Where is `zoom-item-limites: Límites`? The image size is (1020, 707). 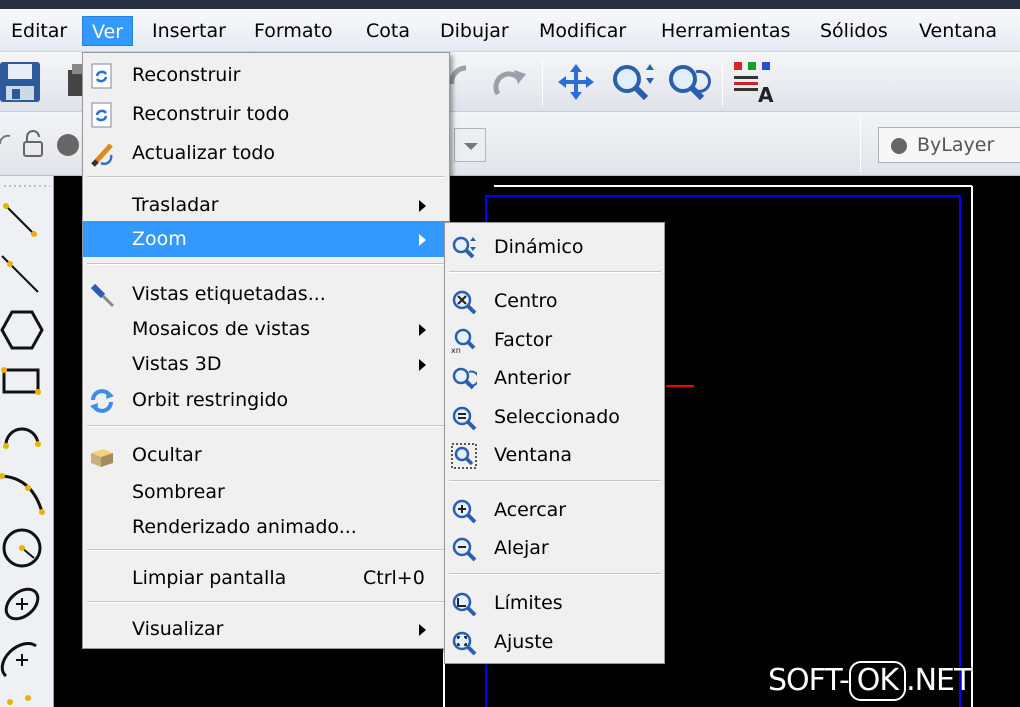 zoom-item-limites: Límites is located at coordinates (554, 603).